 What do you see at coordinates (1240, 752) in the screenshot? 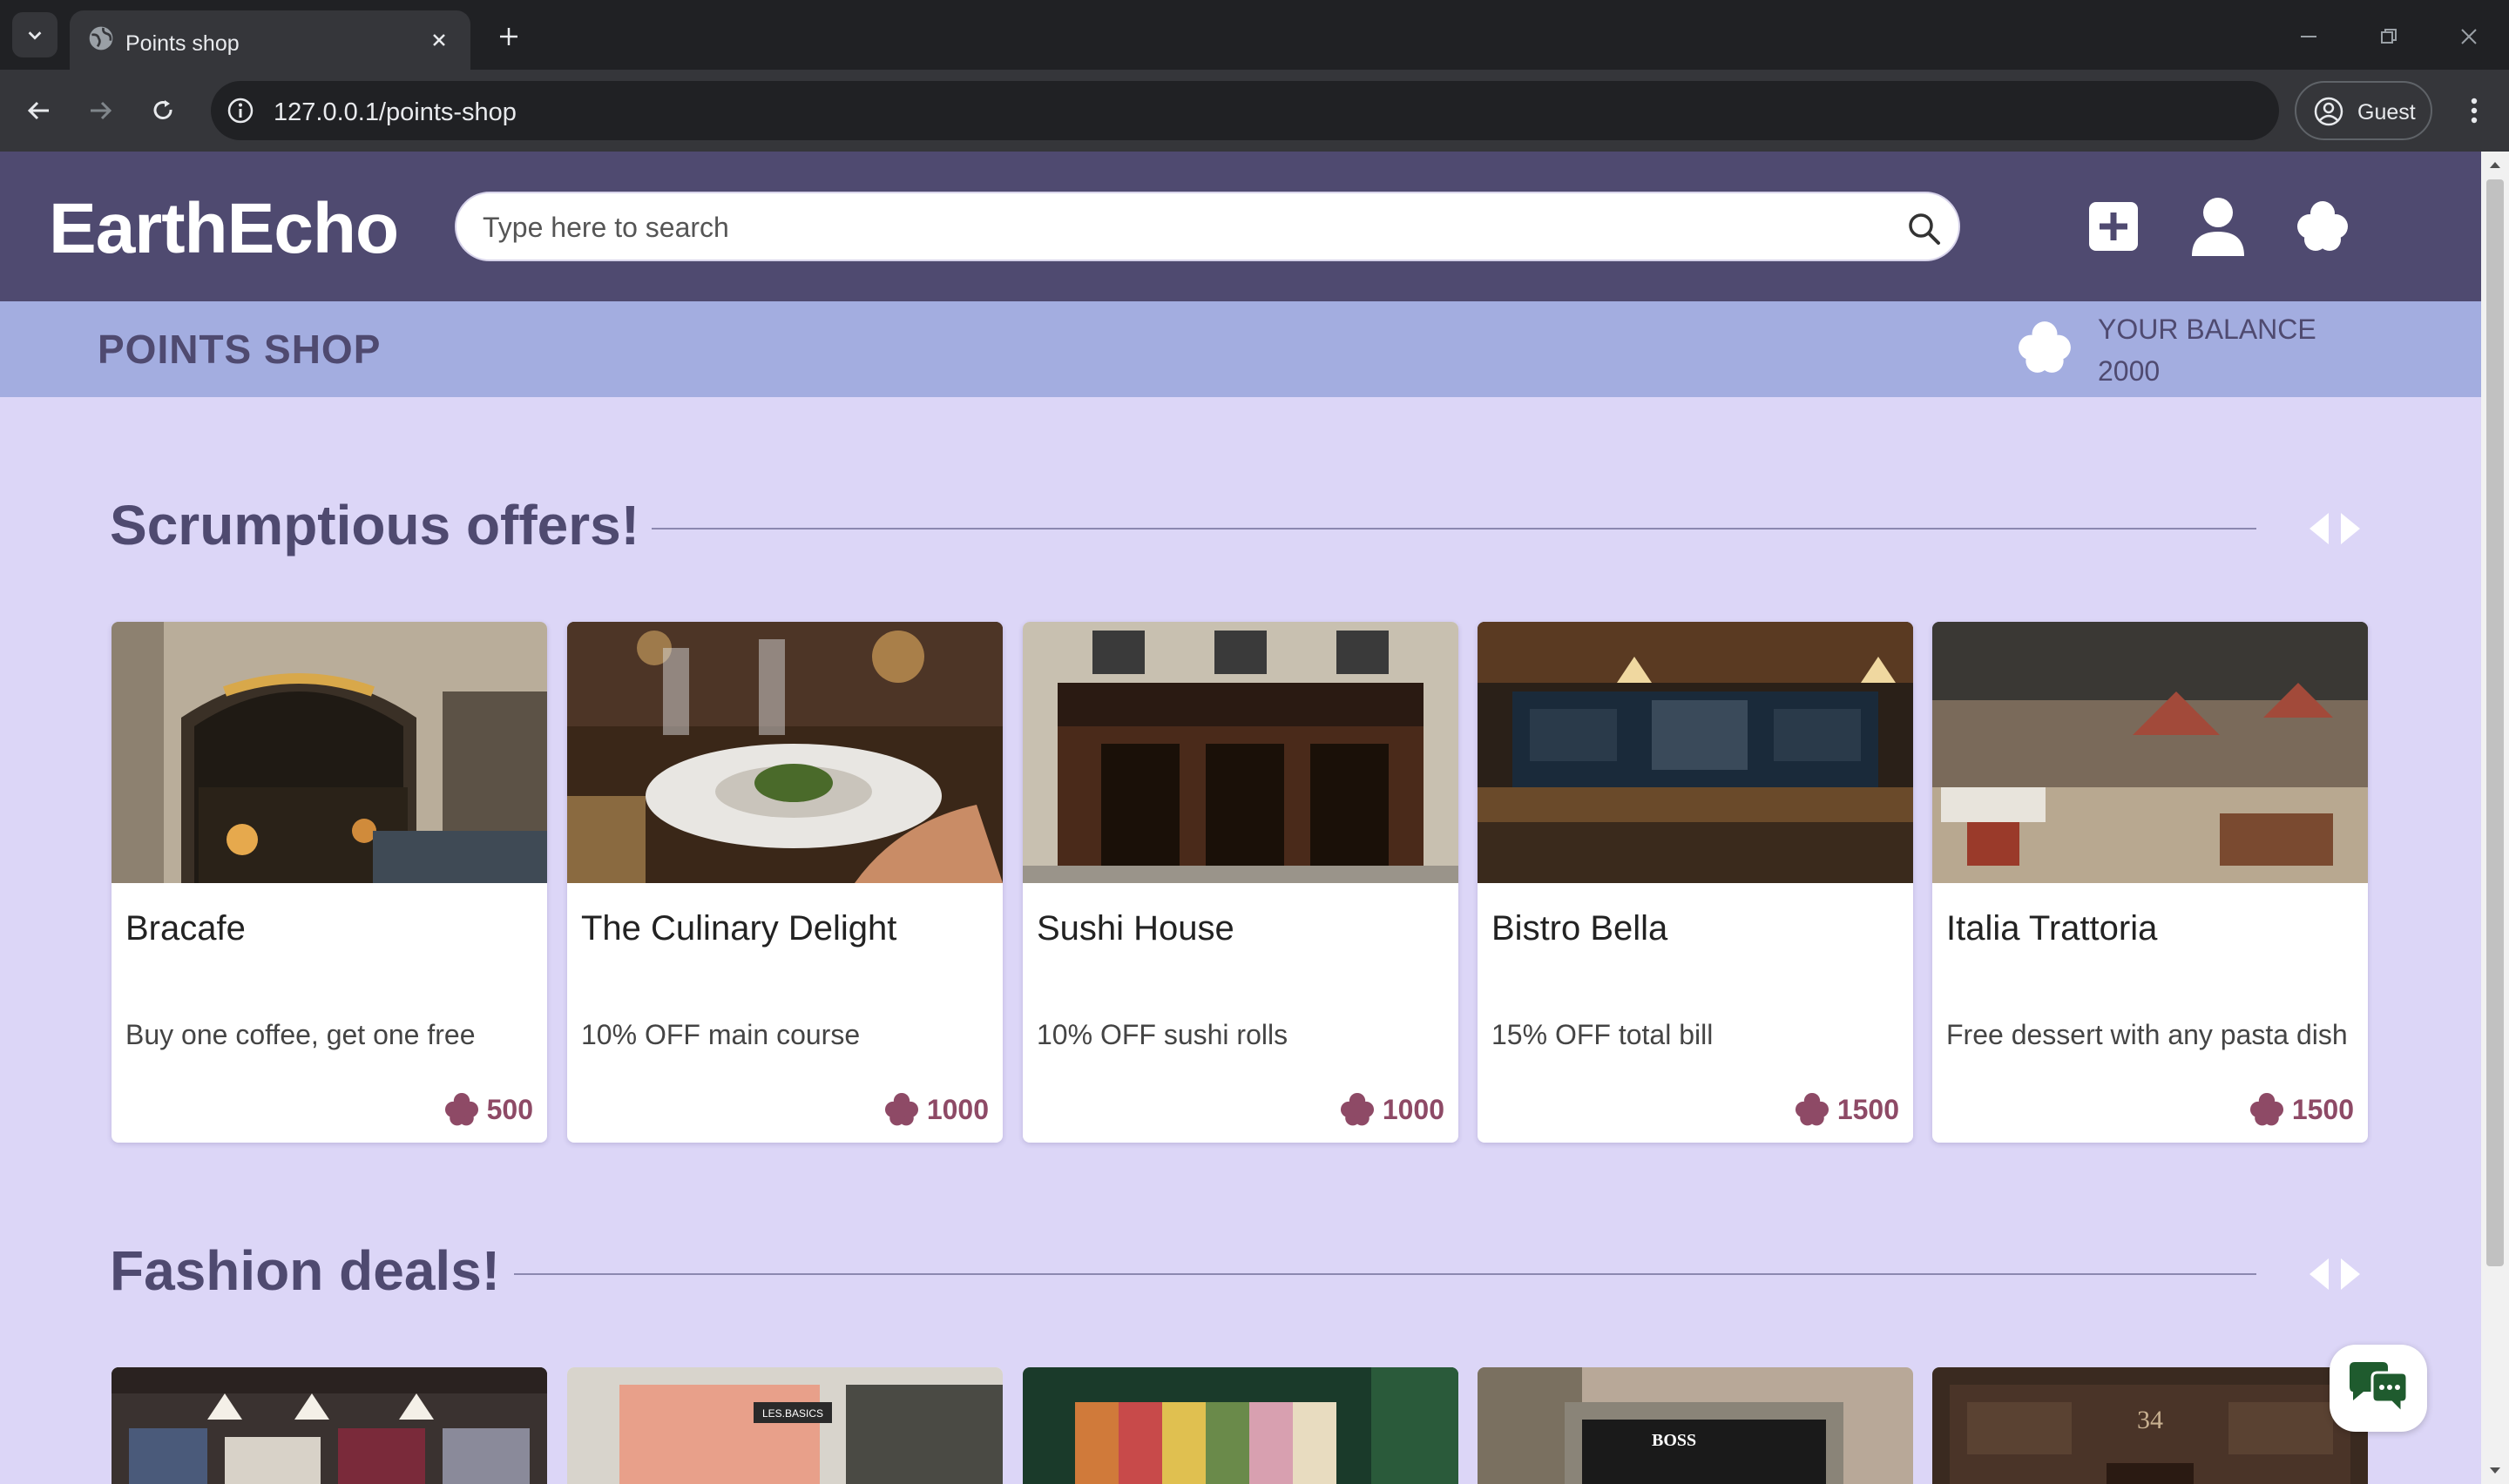
I see `sushi-storefront-image` at bounding box center [1240, 752].